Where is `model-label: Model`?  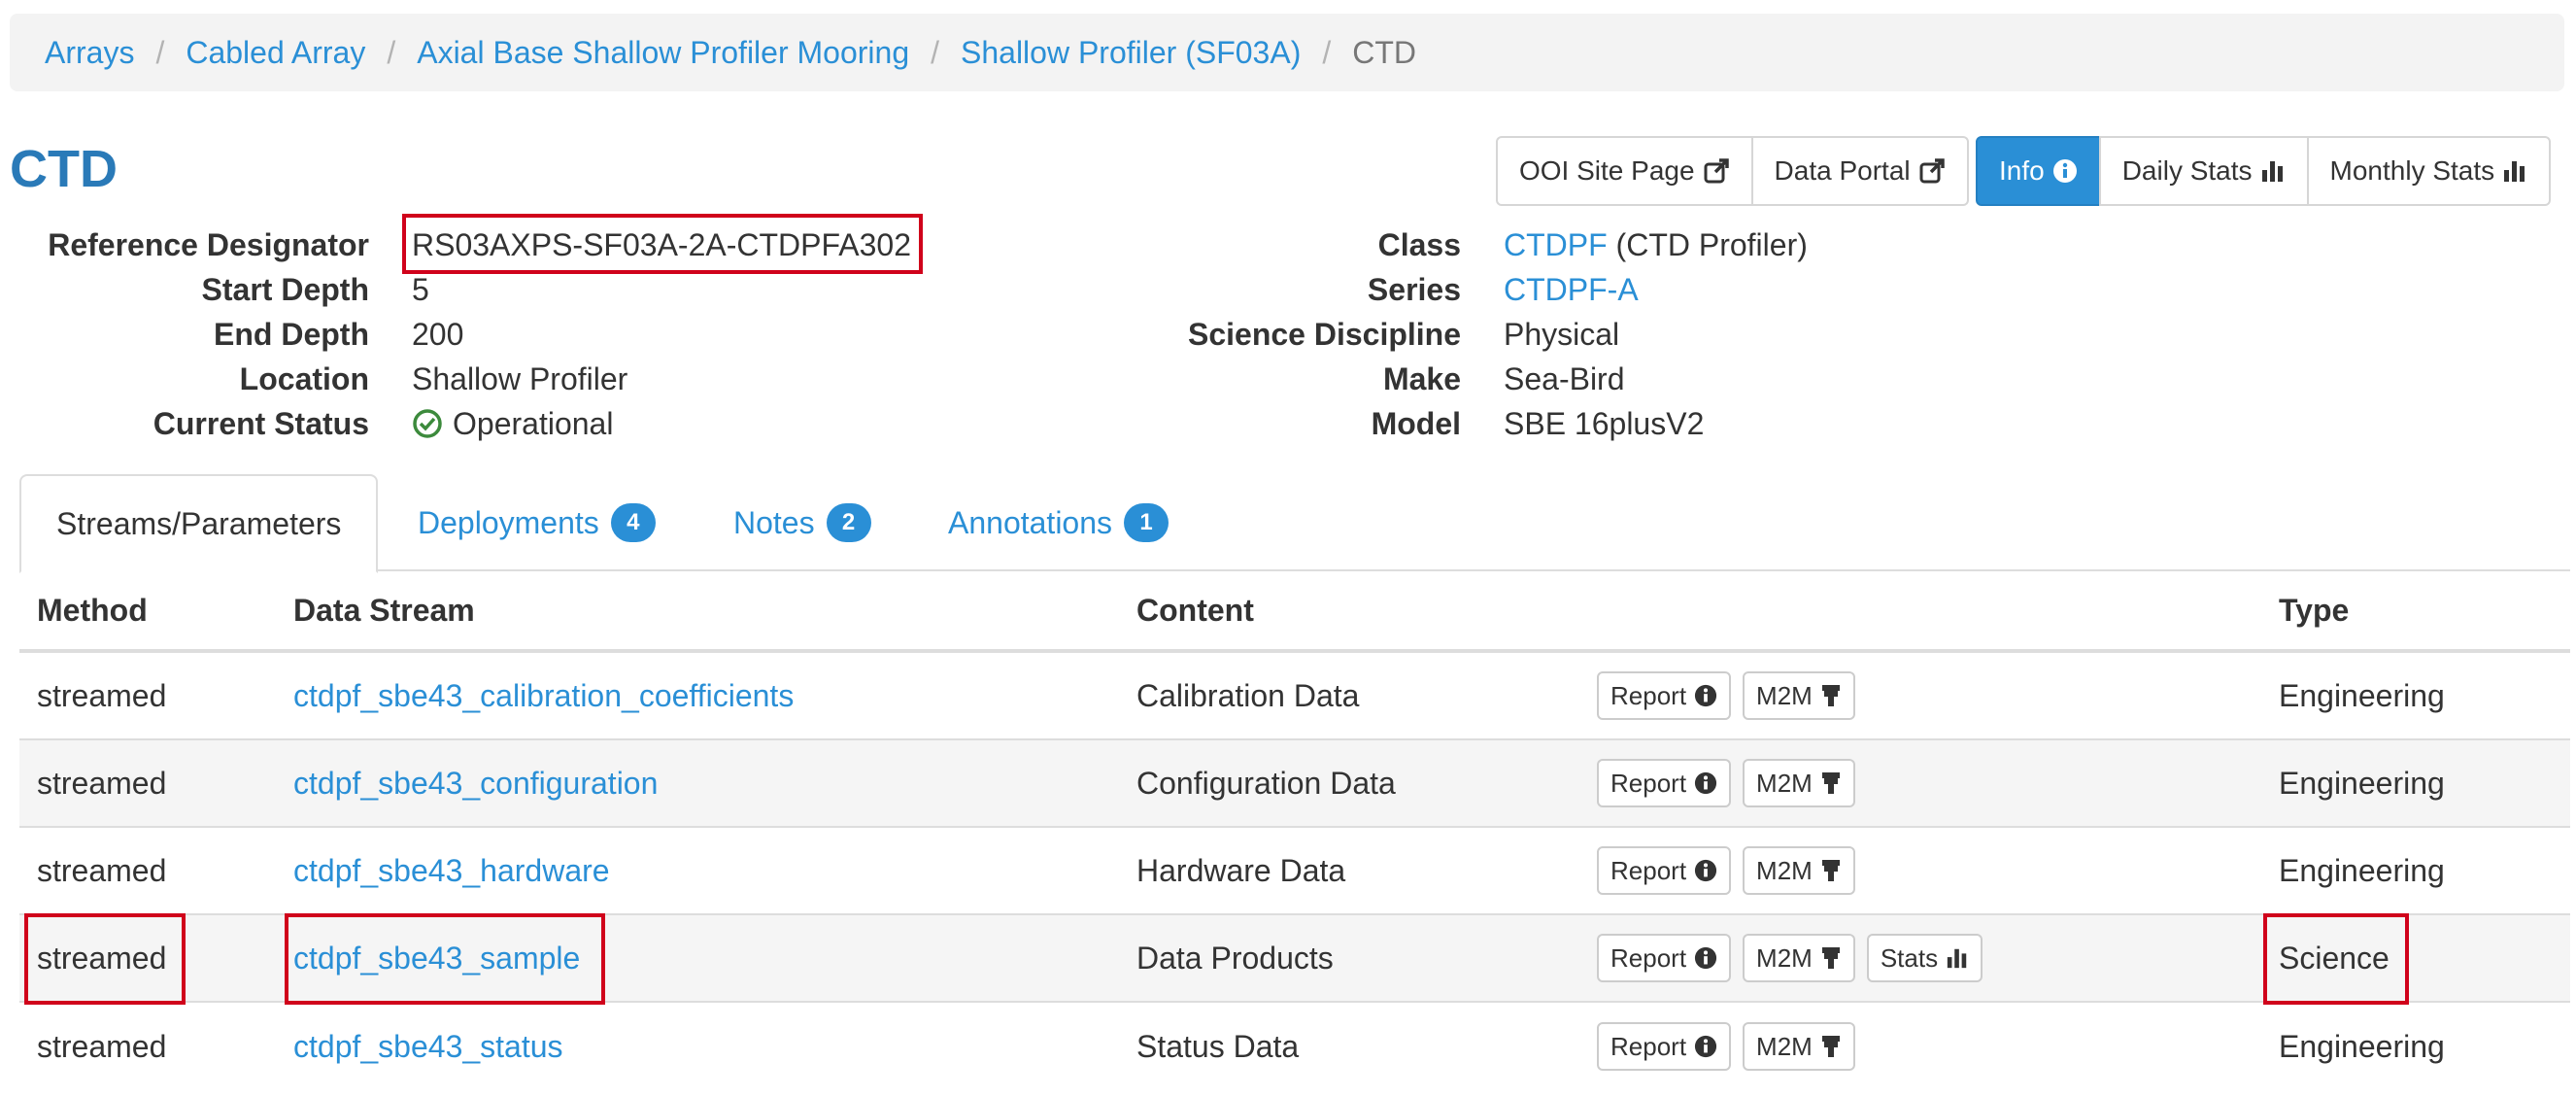
model-label: Model is located at coordinates (1416, 423).